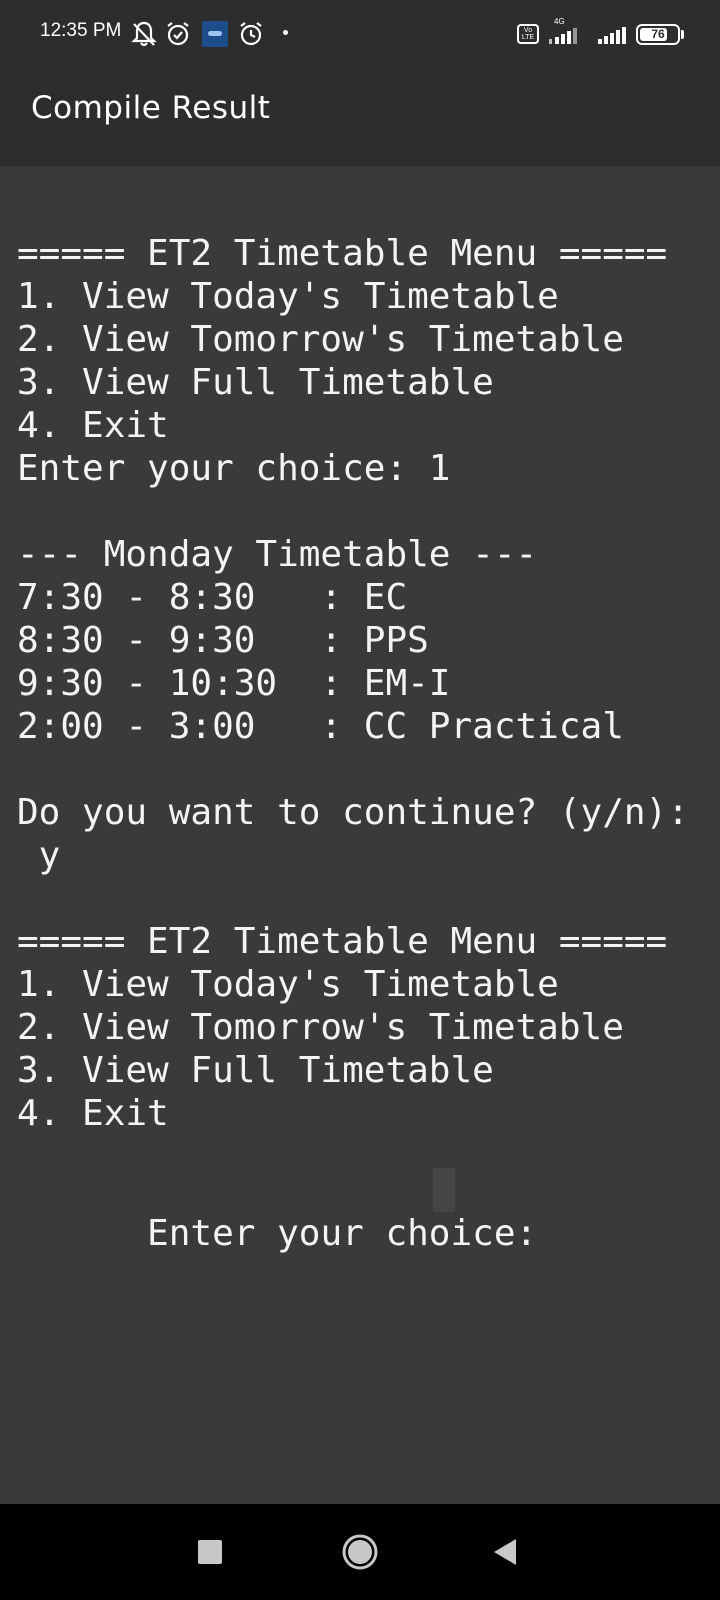 The width and height of the screenshot is (720, 1600). What do you see at coordinates (506, 1552) in the screenshot?
I see `back-triangle-icon` at bounding box center [506, 1552].